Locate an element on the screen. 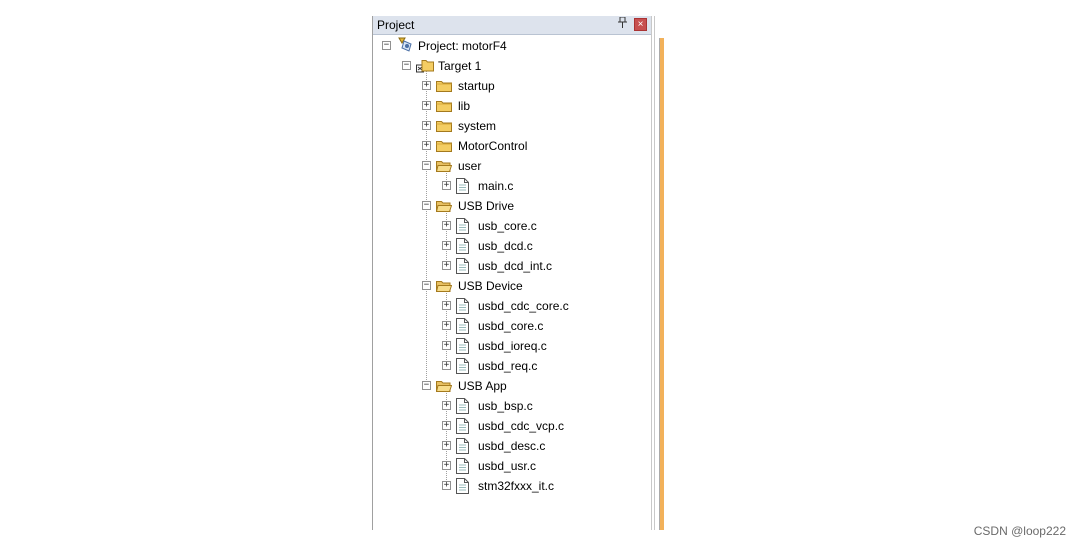 The image size is (1080, 547). tree-item-label: usb_core.c is located at coordinates (507, 226).